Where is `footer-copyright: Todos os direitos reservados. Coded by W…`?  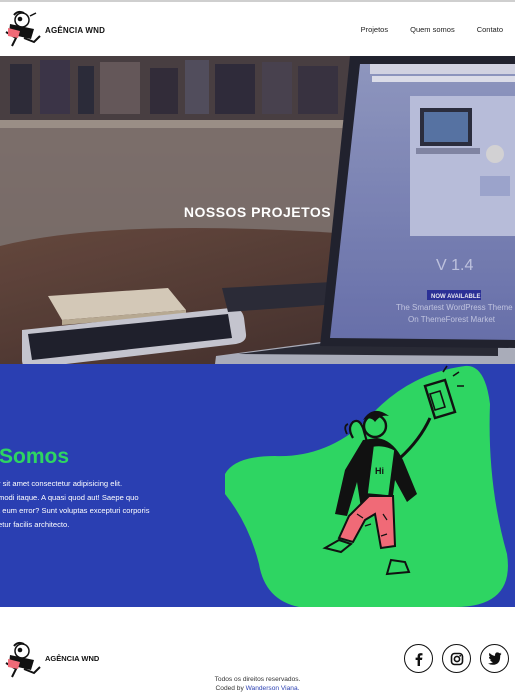 footer-copyright: Todos os direitos reservados. Coded by W… is located at coordinates (257, 684).